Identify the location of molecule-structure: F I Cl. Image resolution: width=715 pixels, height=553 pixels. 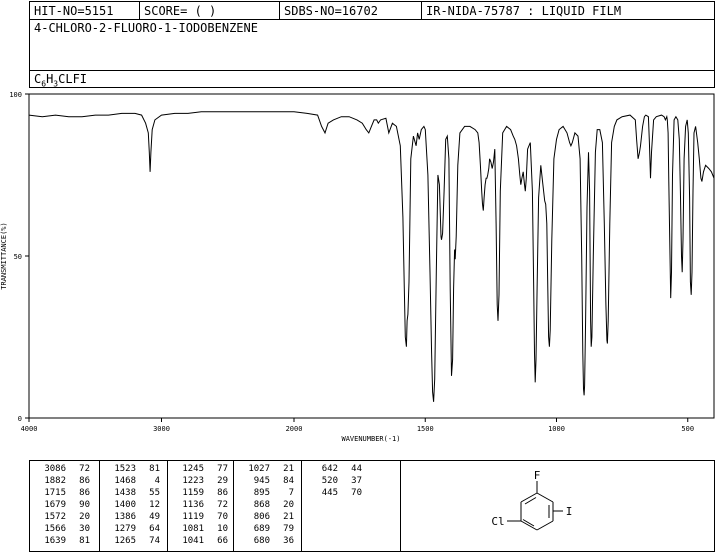
(531, 500).